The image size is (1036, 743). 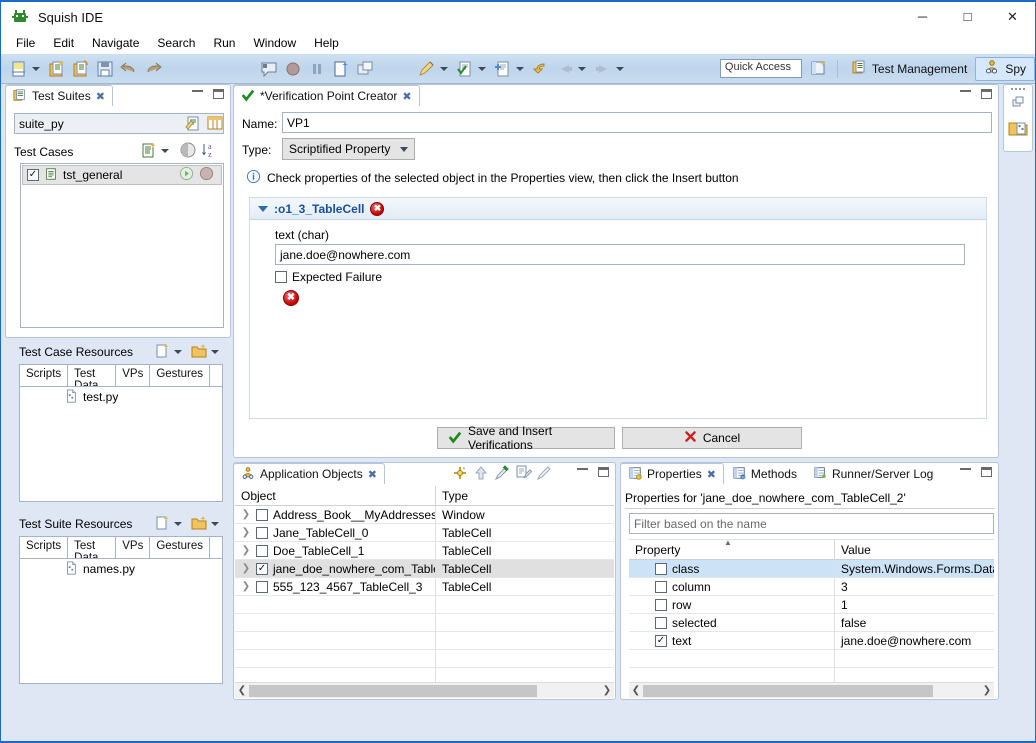 I want to click on menu-window: Window, so click(x=274, y=43).